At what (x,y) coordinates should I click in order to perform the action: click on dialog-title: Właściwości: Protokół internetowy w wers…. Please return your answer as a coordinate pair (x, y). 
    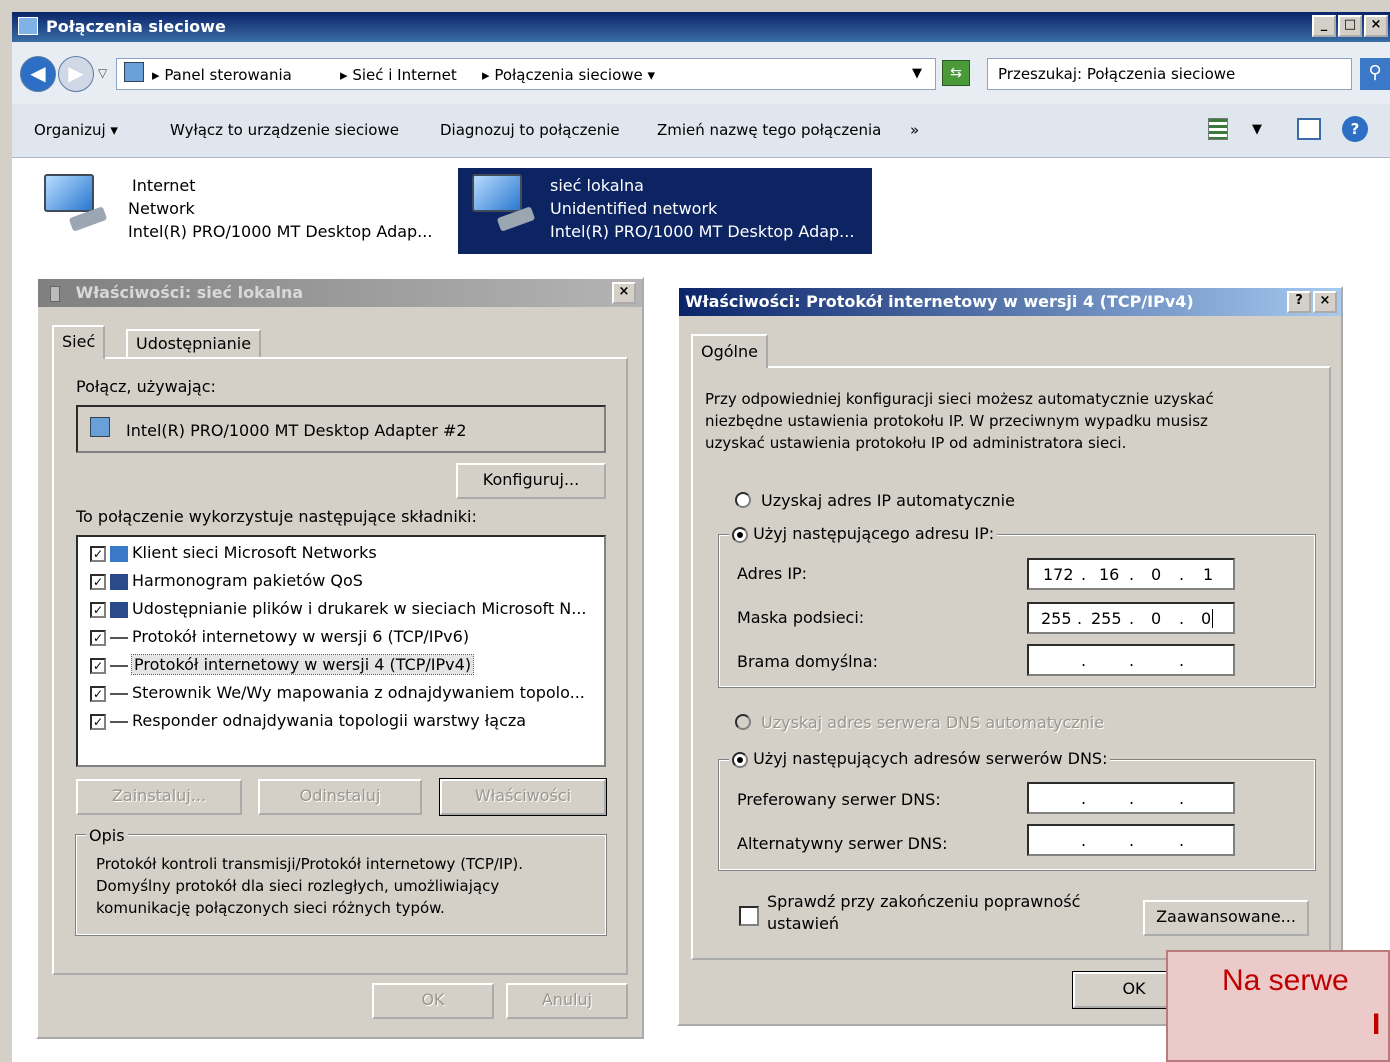
    Looking at the image, I should click on (939, 301).